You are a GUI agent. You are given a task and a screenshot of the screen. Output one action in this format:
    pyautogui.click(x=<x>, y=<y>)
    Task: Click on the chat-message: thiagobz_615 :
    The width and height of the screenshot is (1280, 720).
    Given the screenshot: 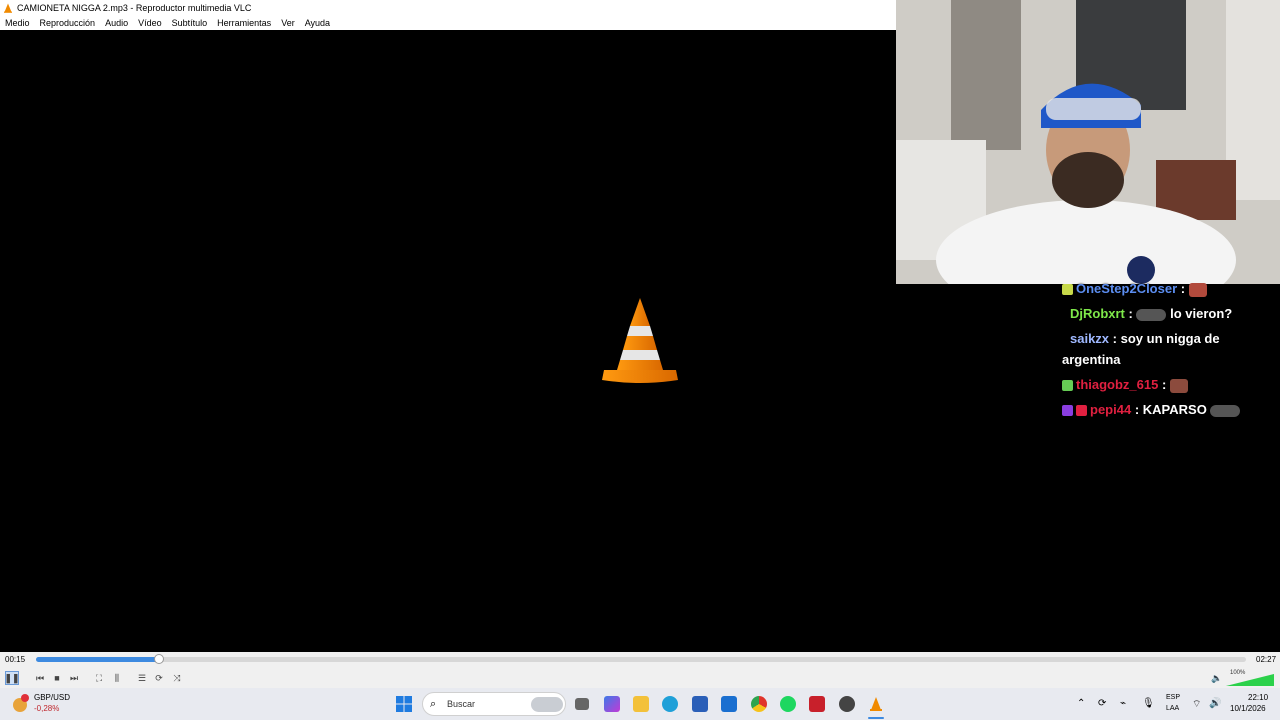 What is the action you would take?
    pyautogui.click(x=1169, y=384)
    